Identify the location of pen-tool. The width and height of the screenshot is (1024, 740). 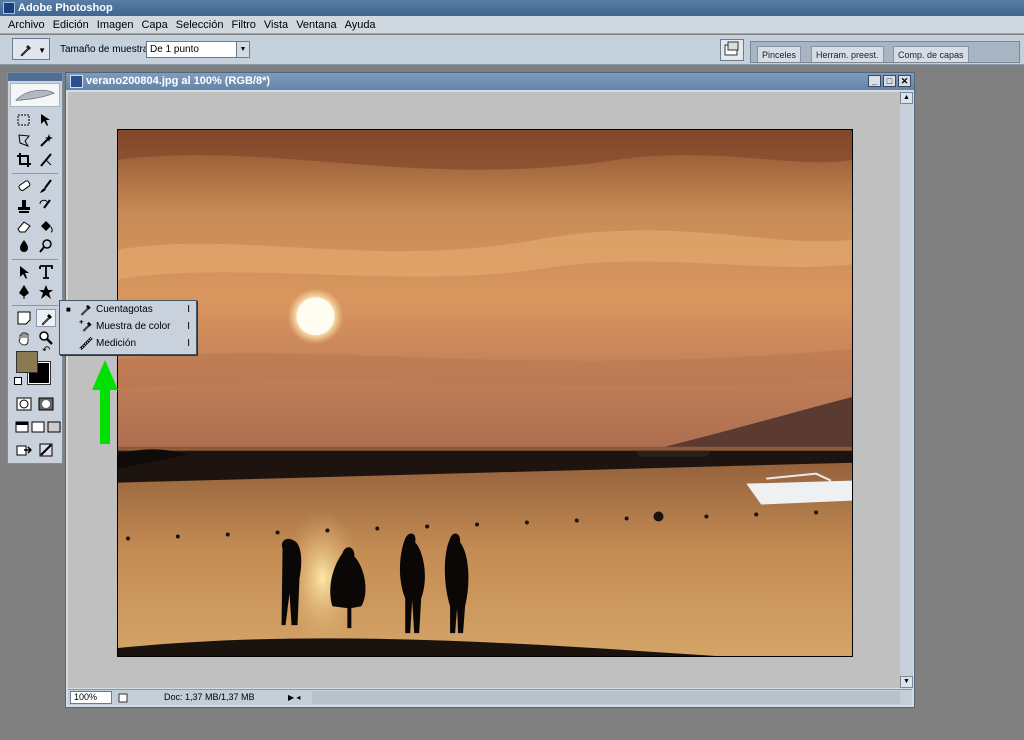
(24, 292).